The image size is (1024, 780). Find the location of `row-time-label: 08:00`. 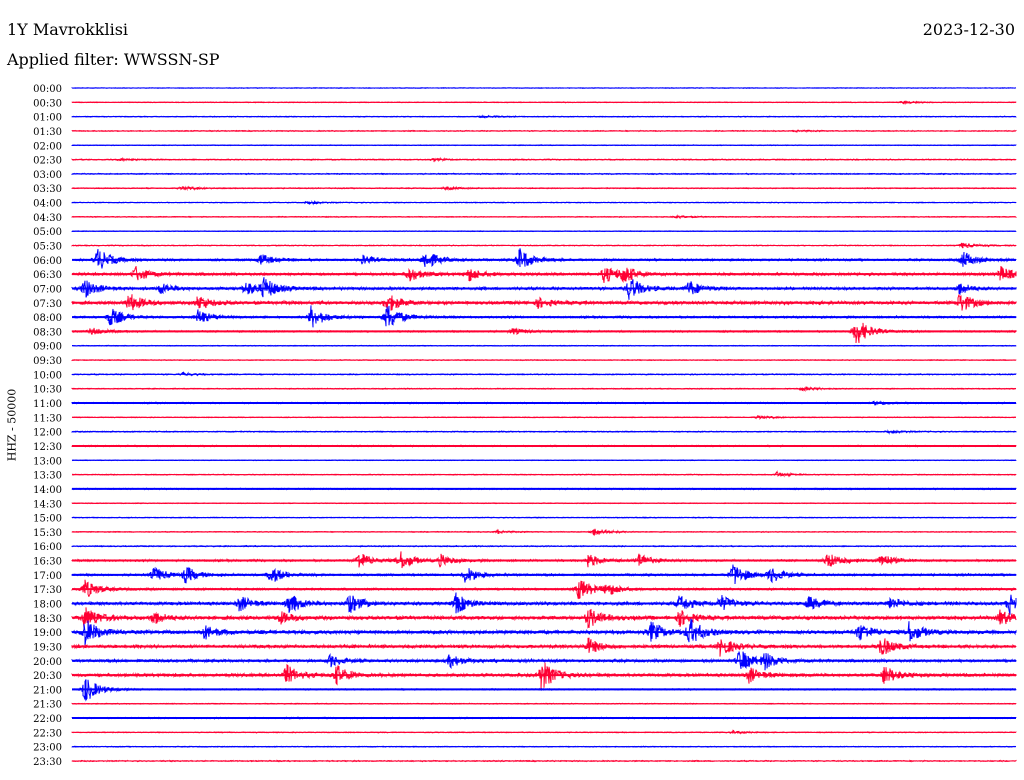

row-time-label: 08:00 is located at coordinates (47, 318).